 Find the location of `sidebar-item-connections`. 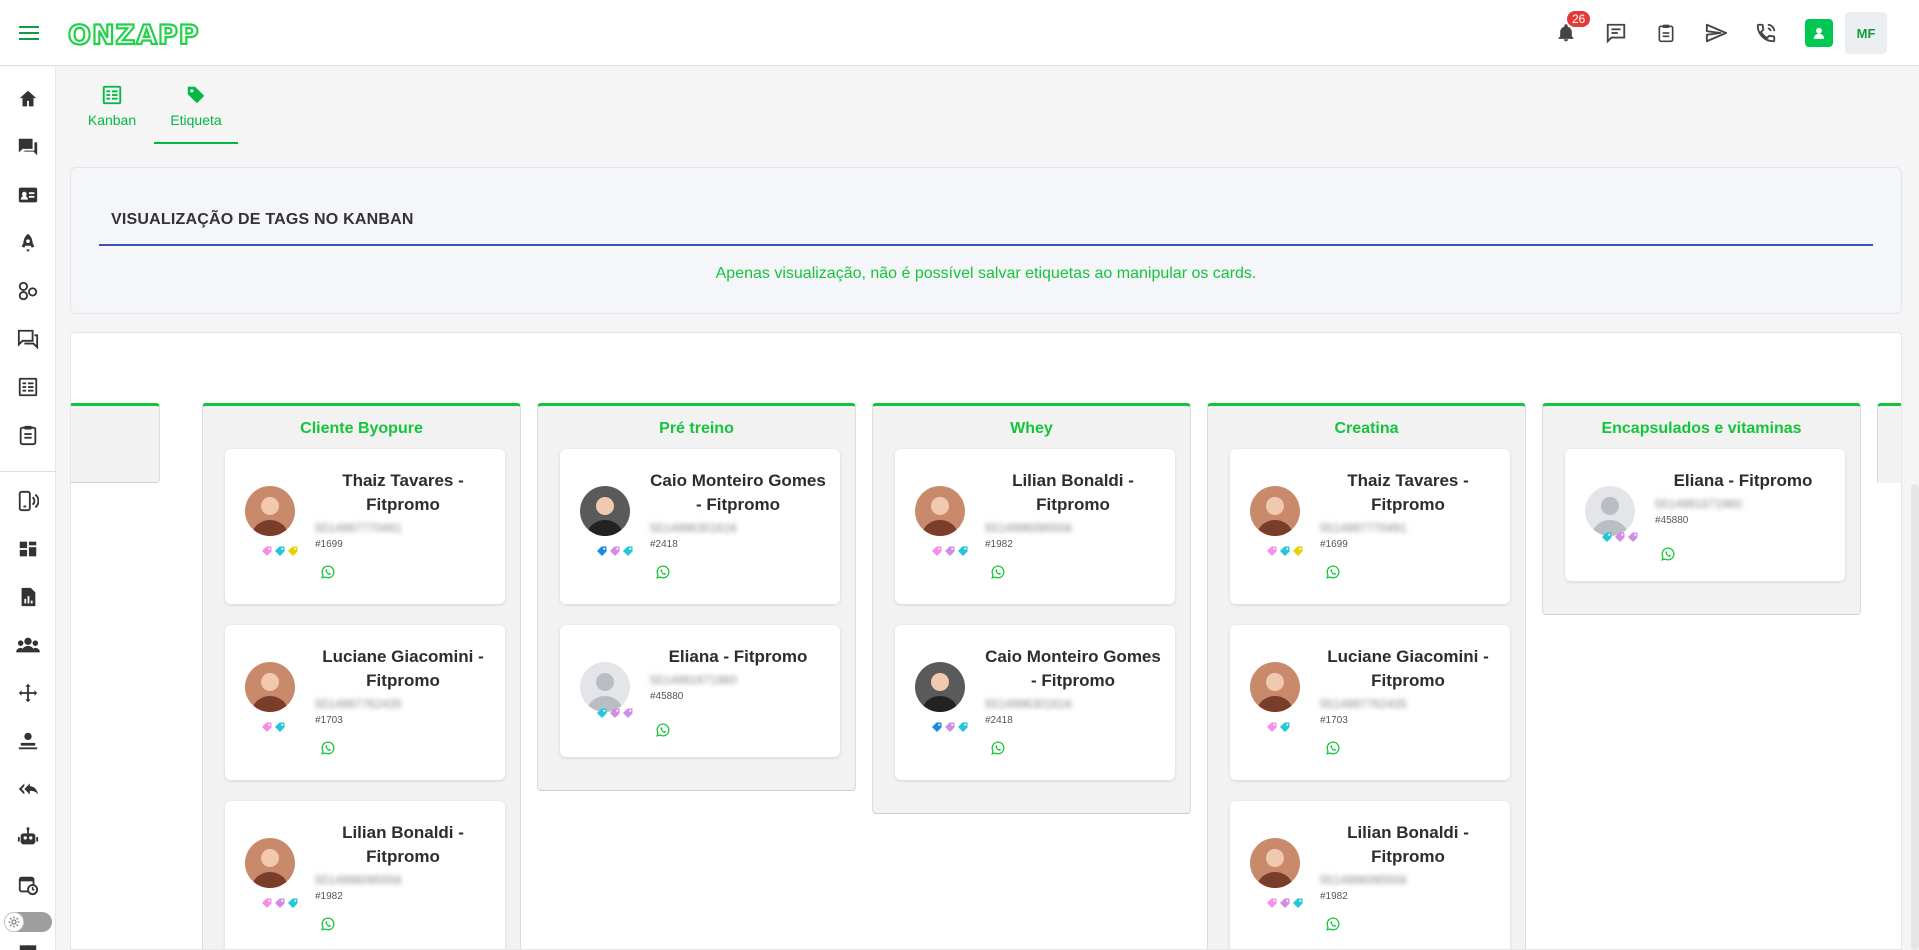

sidebar-item-connections is located at coordinates (28, 501).